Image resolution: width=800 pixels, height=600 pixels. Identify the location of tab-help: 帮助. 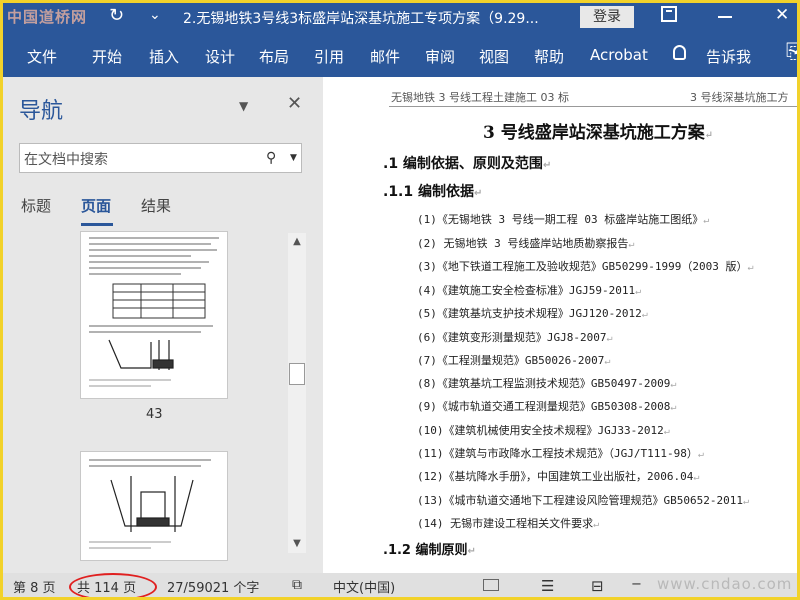
(549, 56).